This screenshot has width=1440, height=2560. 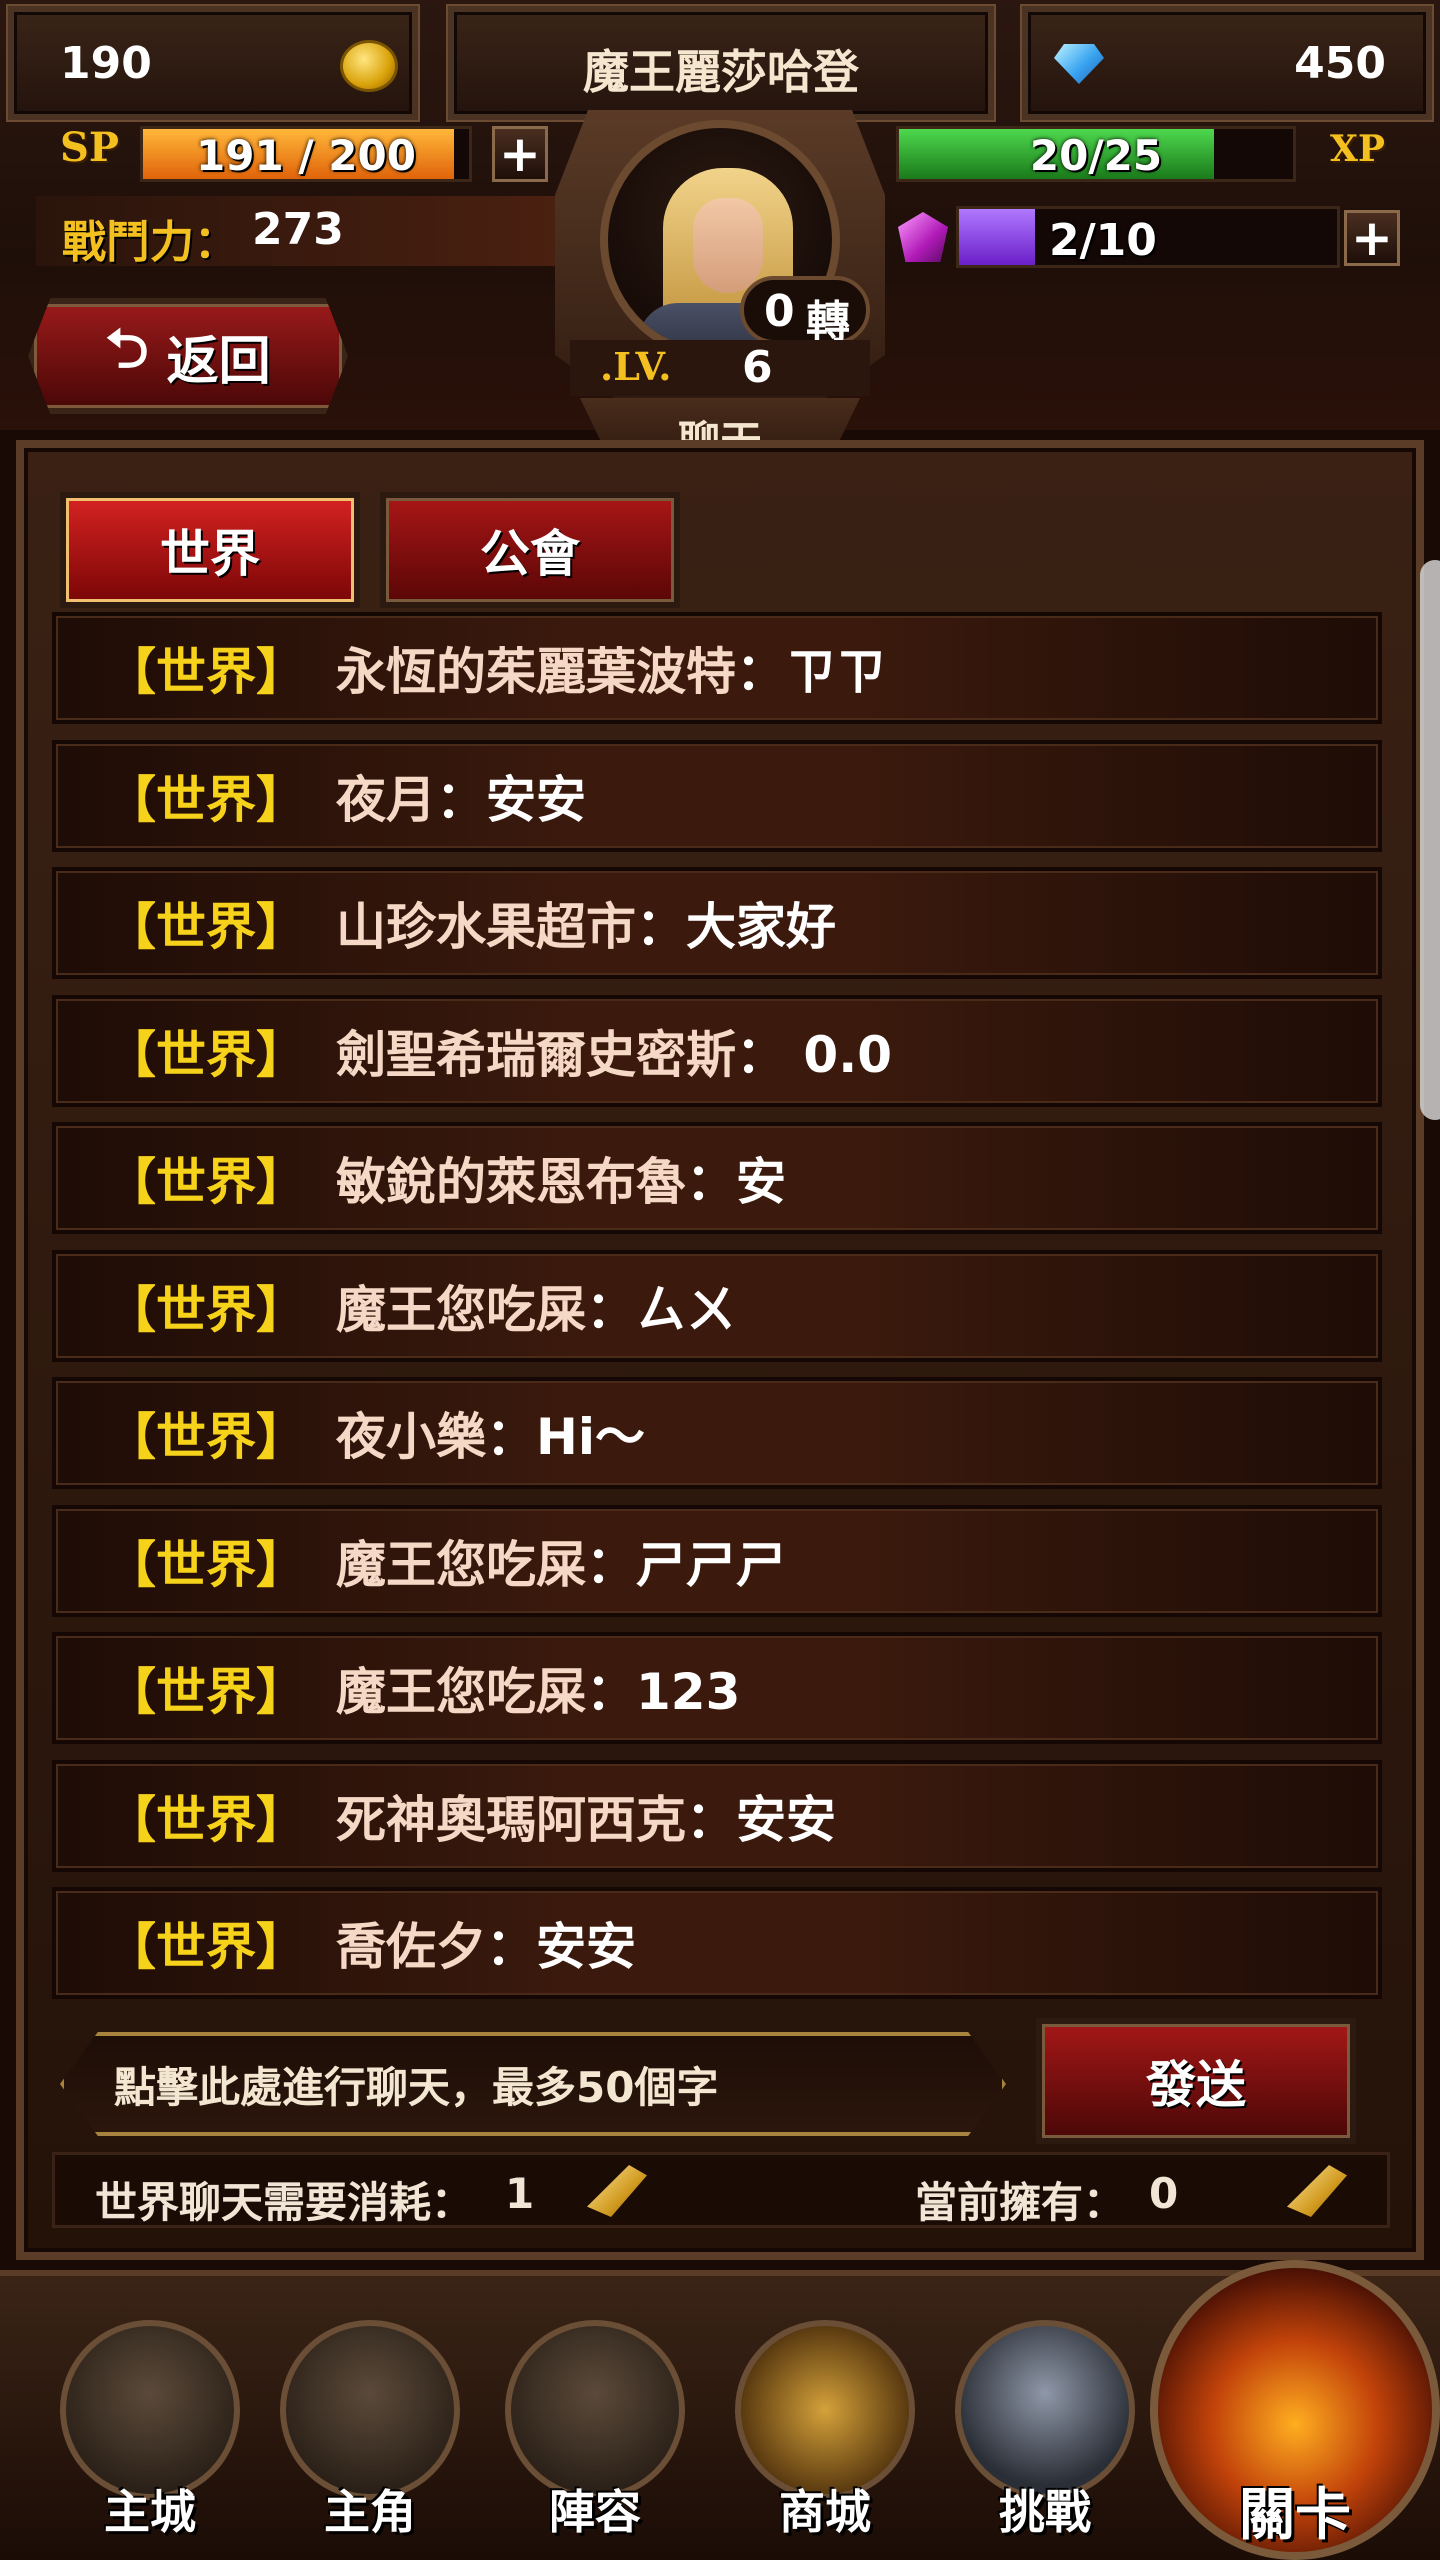 I want to click on back-button: ⮌ 返回, so click(x=188, y=356).